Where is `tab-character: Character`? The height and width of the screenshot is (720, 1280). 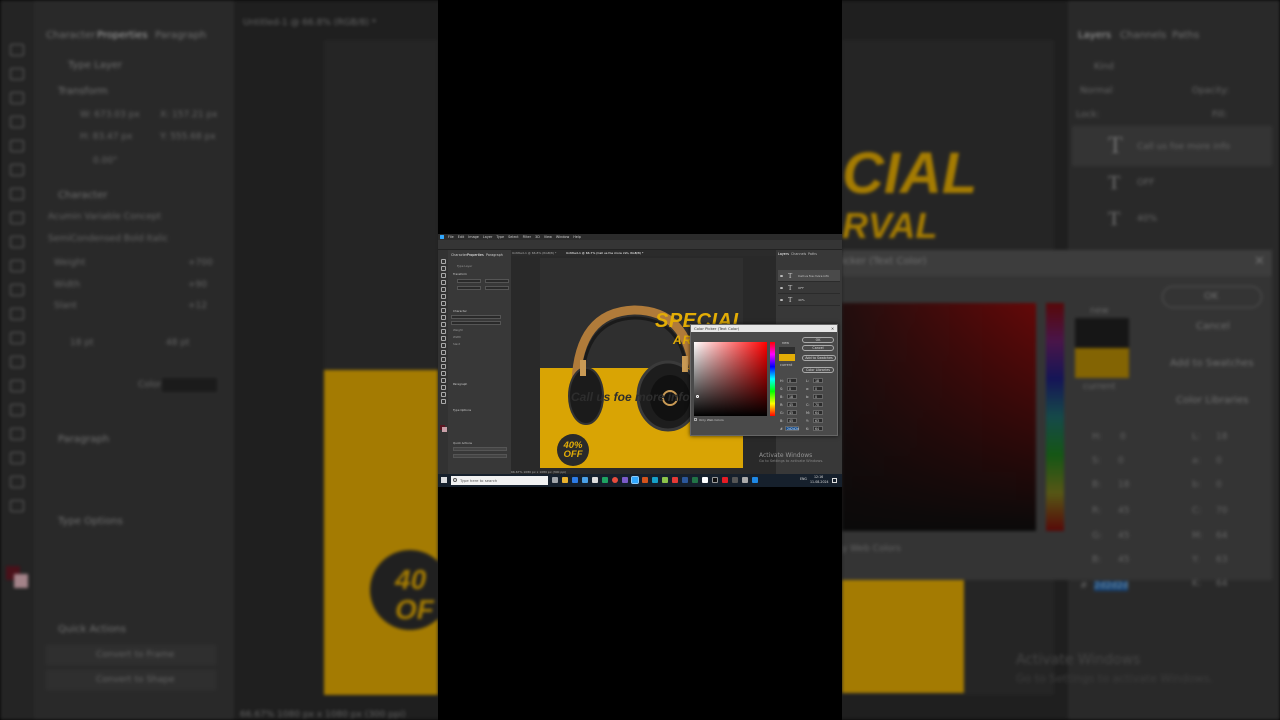 tab-character: Character is located at coordinates (459, 255).